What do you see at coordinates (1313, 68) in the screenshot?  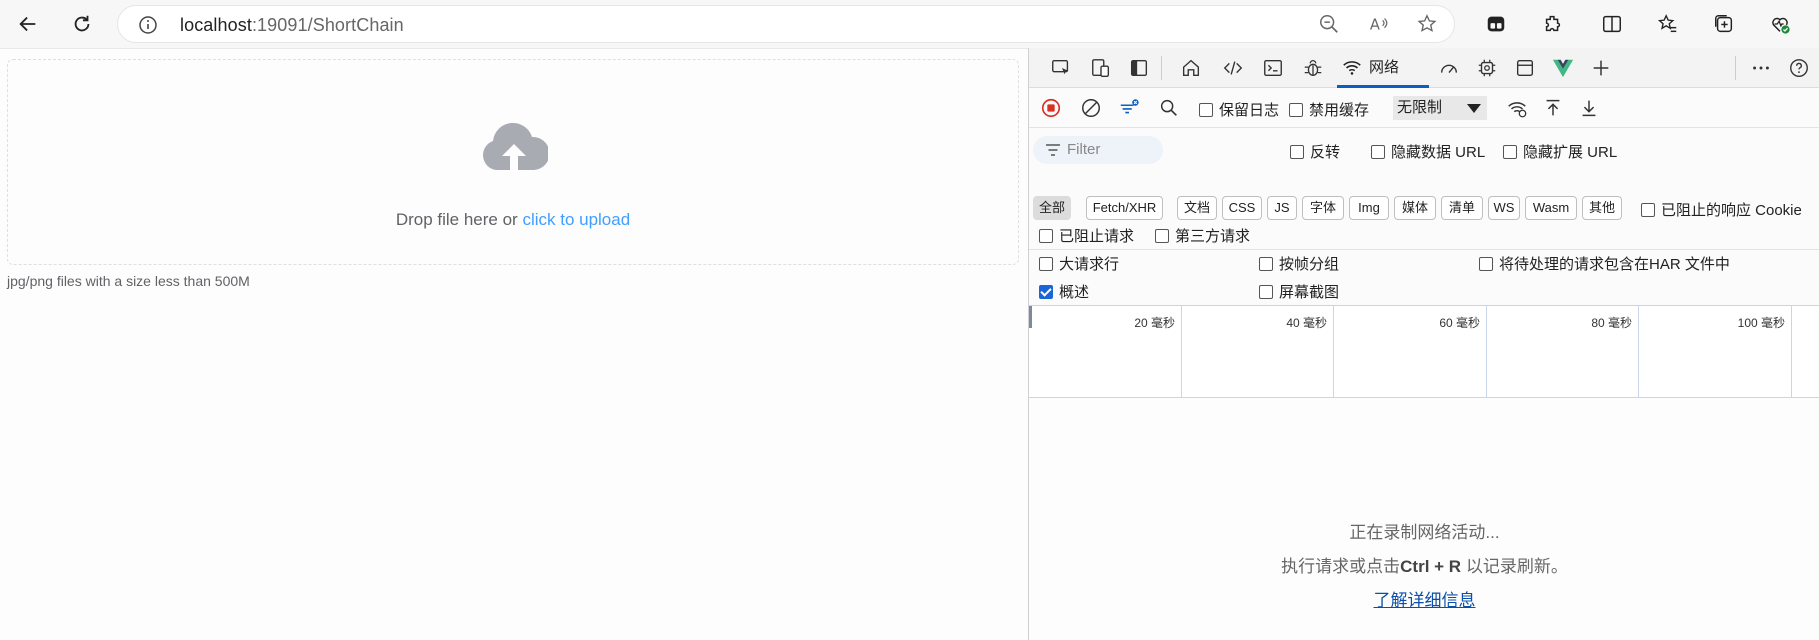 I see `sources-bug-icon` at bounding box center [1313, 68].